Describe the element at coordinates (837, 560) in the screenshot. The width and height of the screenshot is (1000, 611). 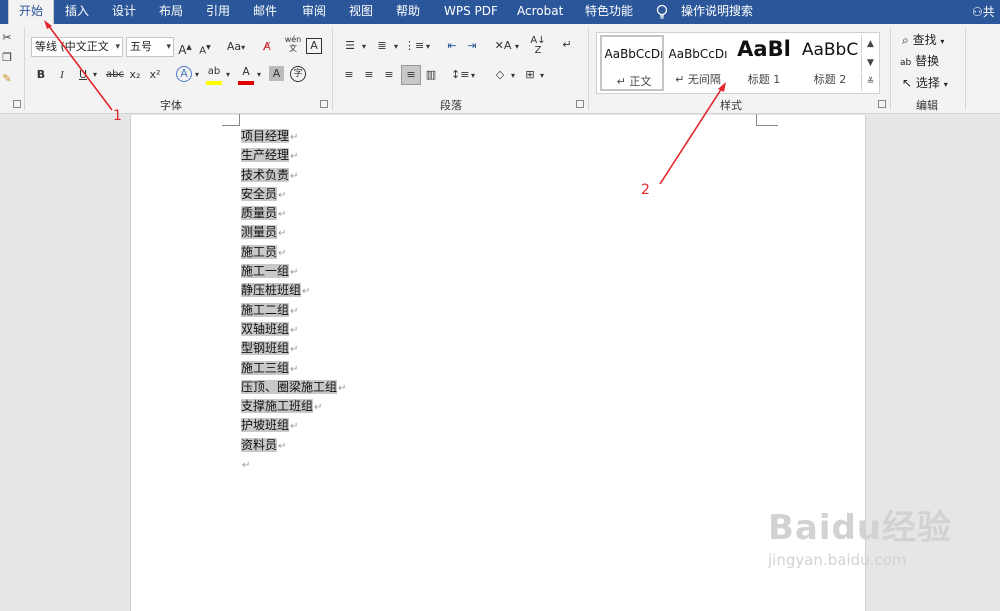
I see `watermark-url: jingyan.baidu.com` at that location.